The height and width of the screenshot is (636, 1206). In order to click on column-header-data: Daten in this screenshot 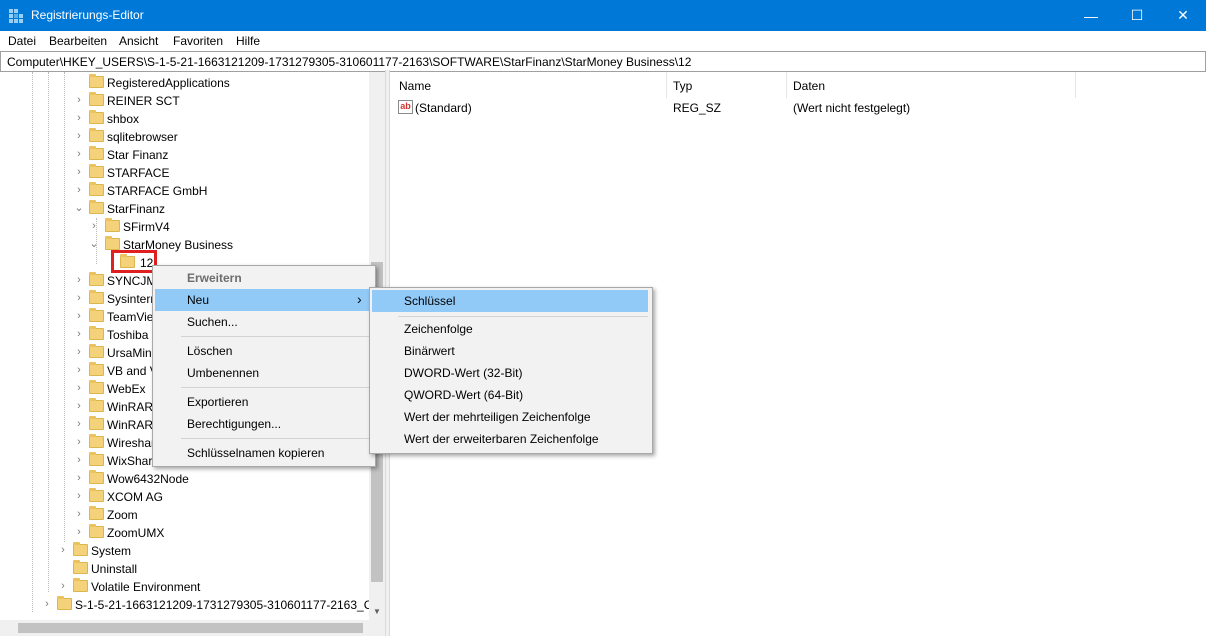, I will do `click(931, 85)`.